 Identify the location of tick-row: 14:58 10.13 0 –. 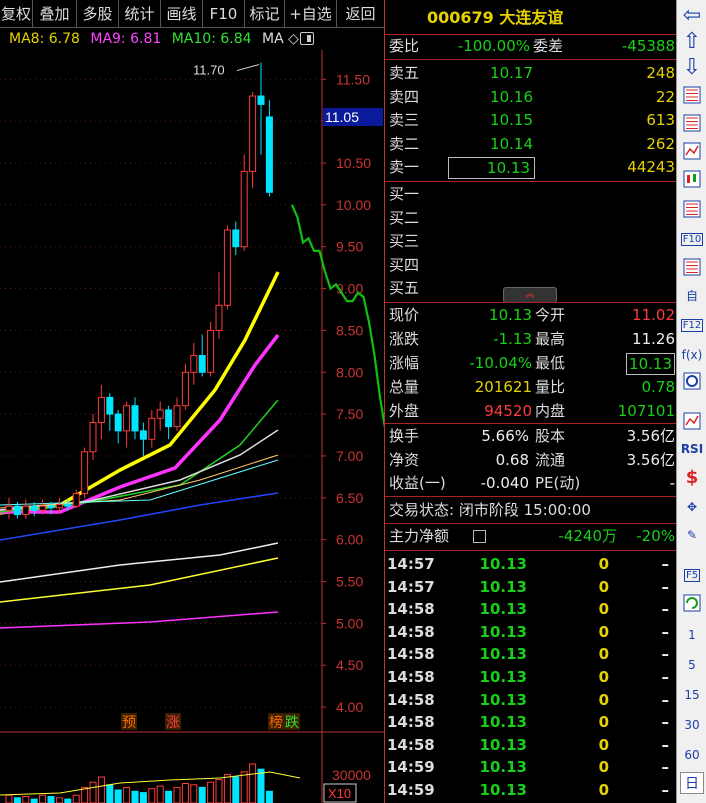
(531, 632).